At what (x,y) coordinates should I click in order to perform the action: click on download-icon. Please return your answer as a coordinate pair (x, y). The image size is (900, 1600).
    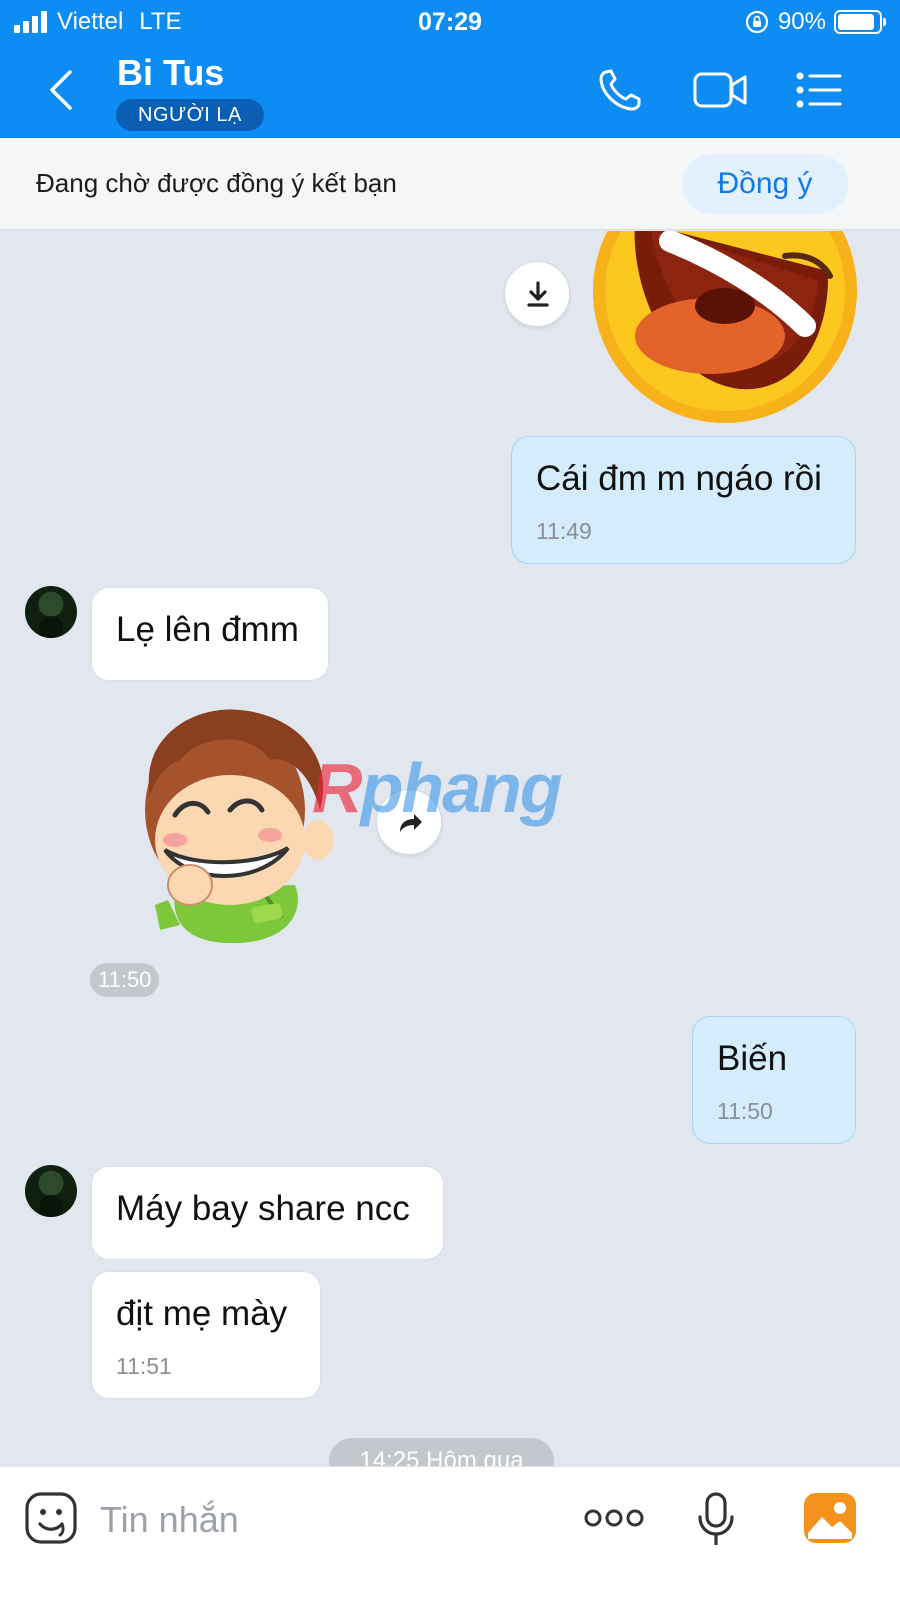
    Looking at the image, I should click on (538, 294).